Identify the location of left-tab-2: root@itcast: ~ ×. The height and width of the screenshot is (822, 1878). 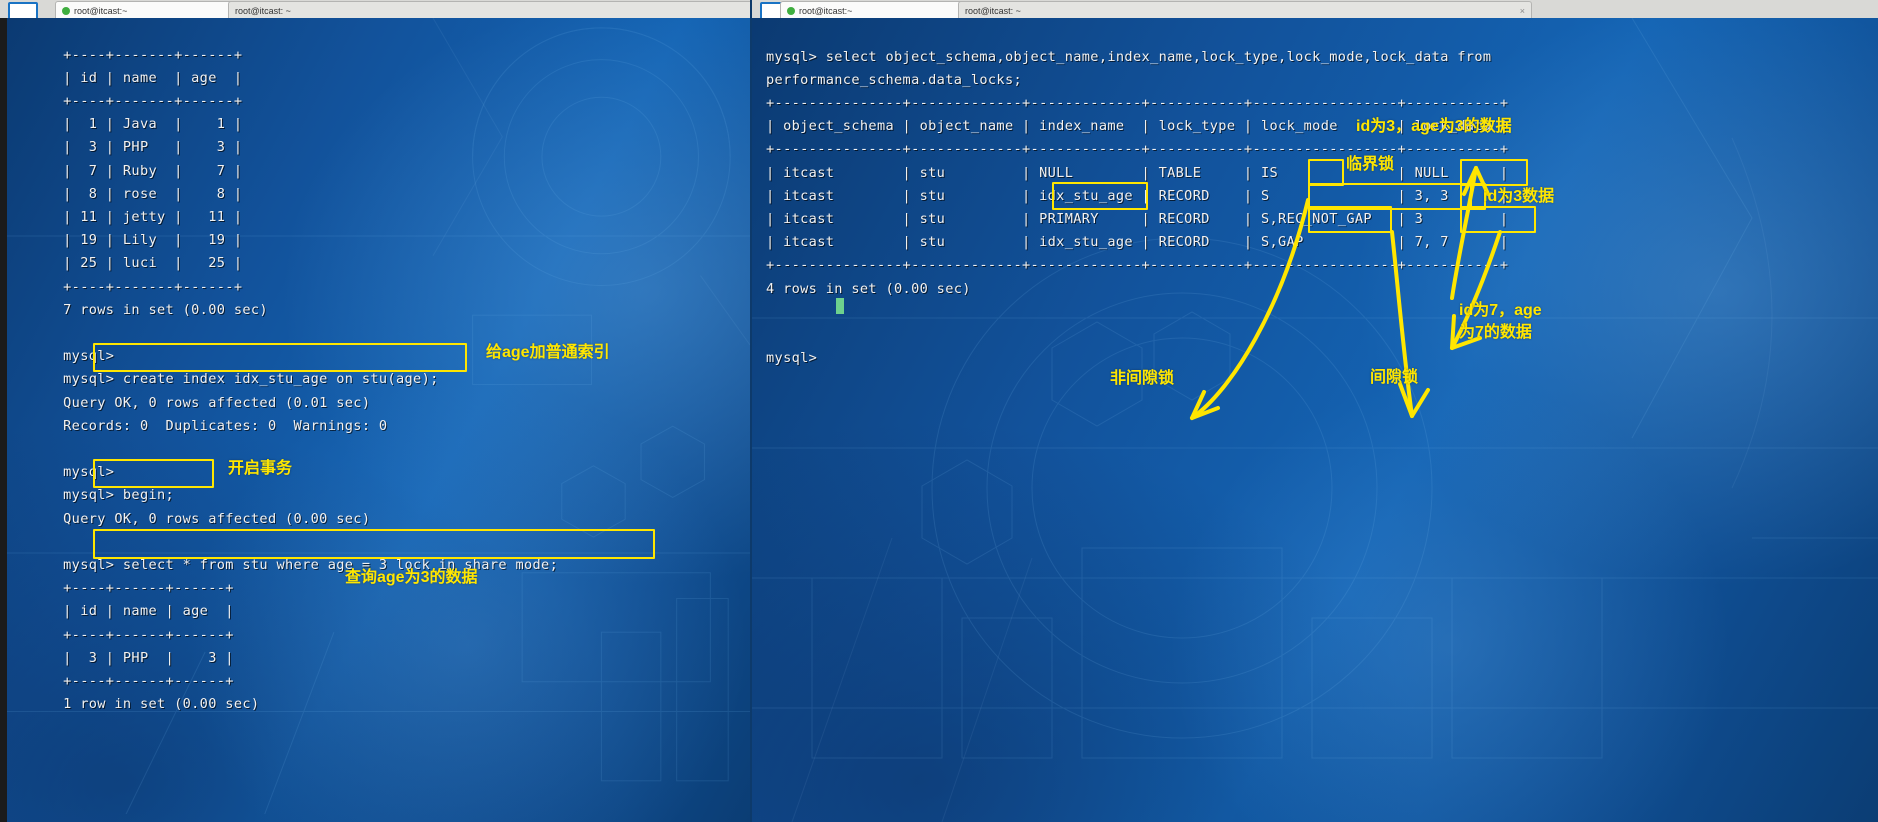
(489, 10).